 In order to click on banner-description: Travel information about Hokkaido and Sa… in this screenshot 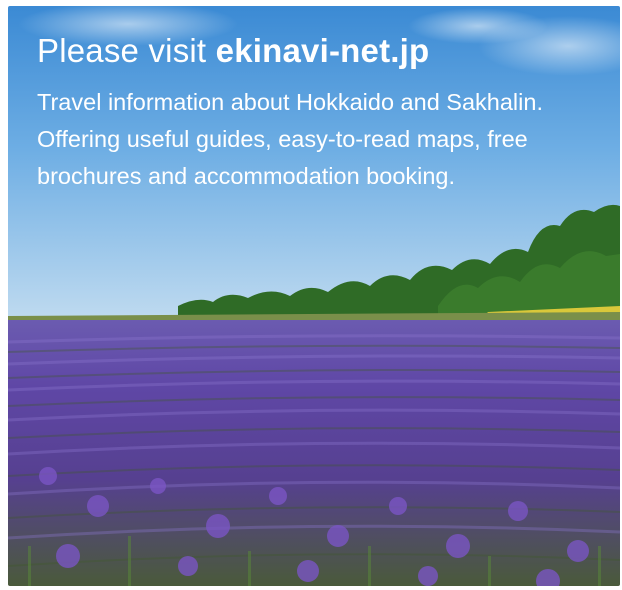, I will do `click(290, 139)`.